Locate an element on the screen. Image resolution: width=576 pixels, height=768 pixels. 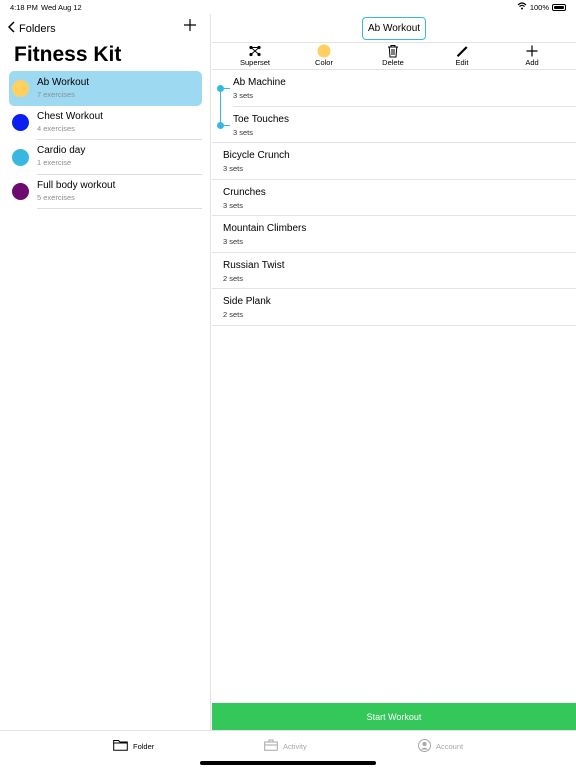
exercise-row-mountain-climbers: Mountain Climbers 3 sets is located at coordinates (394, 234).